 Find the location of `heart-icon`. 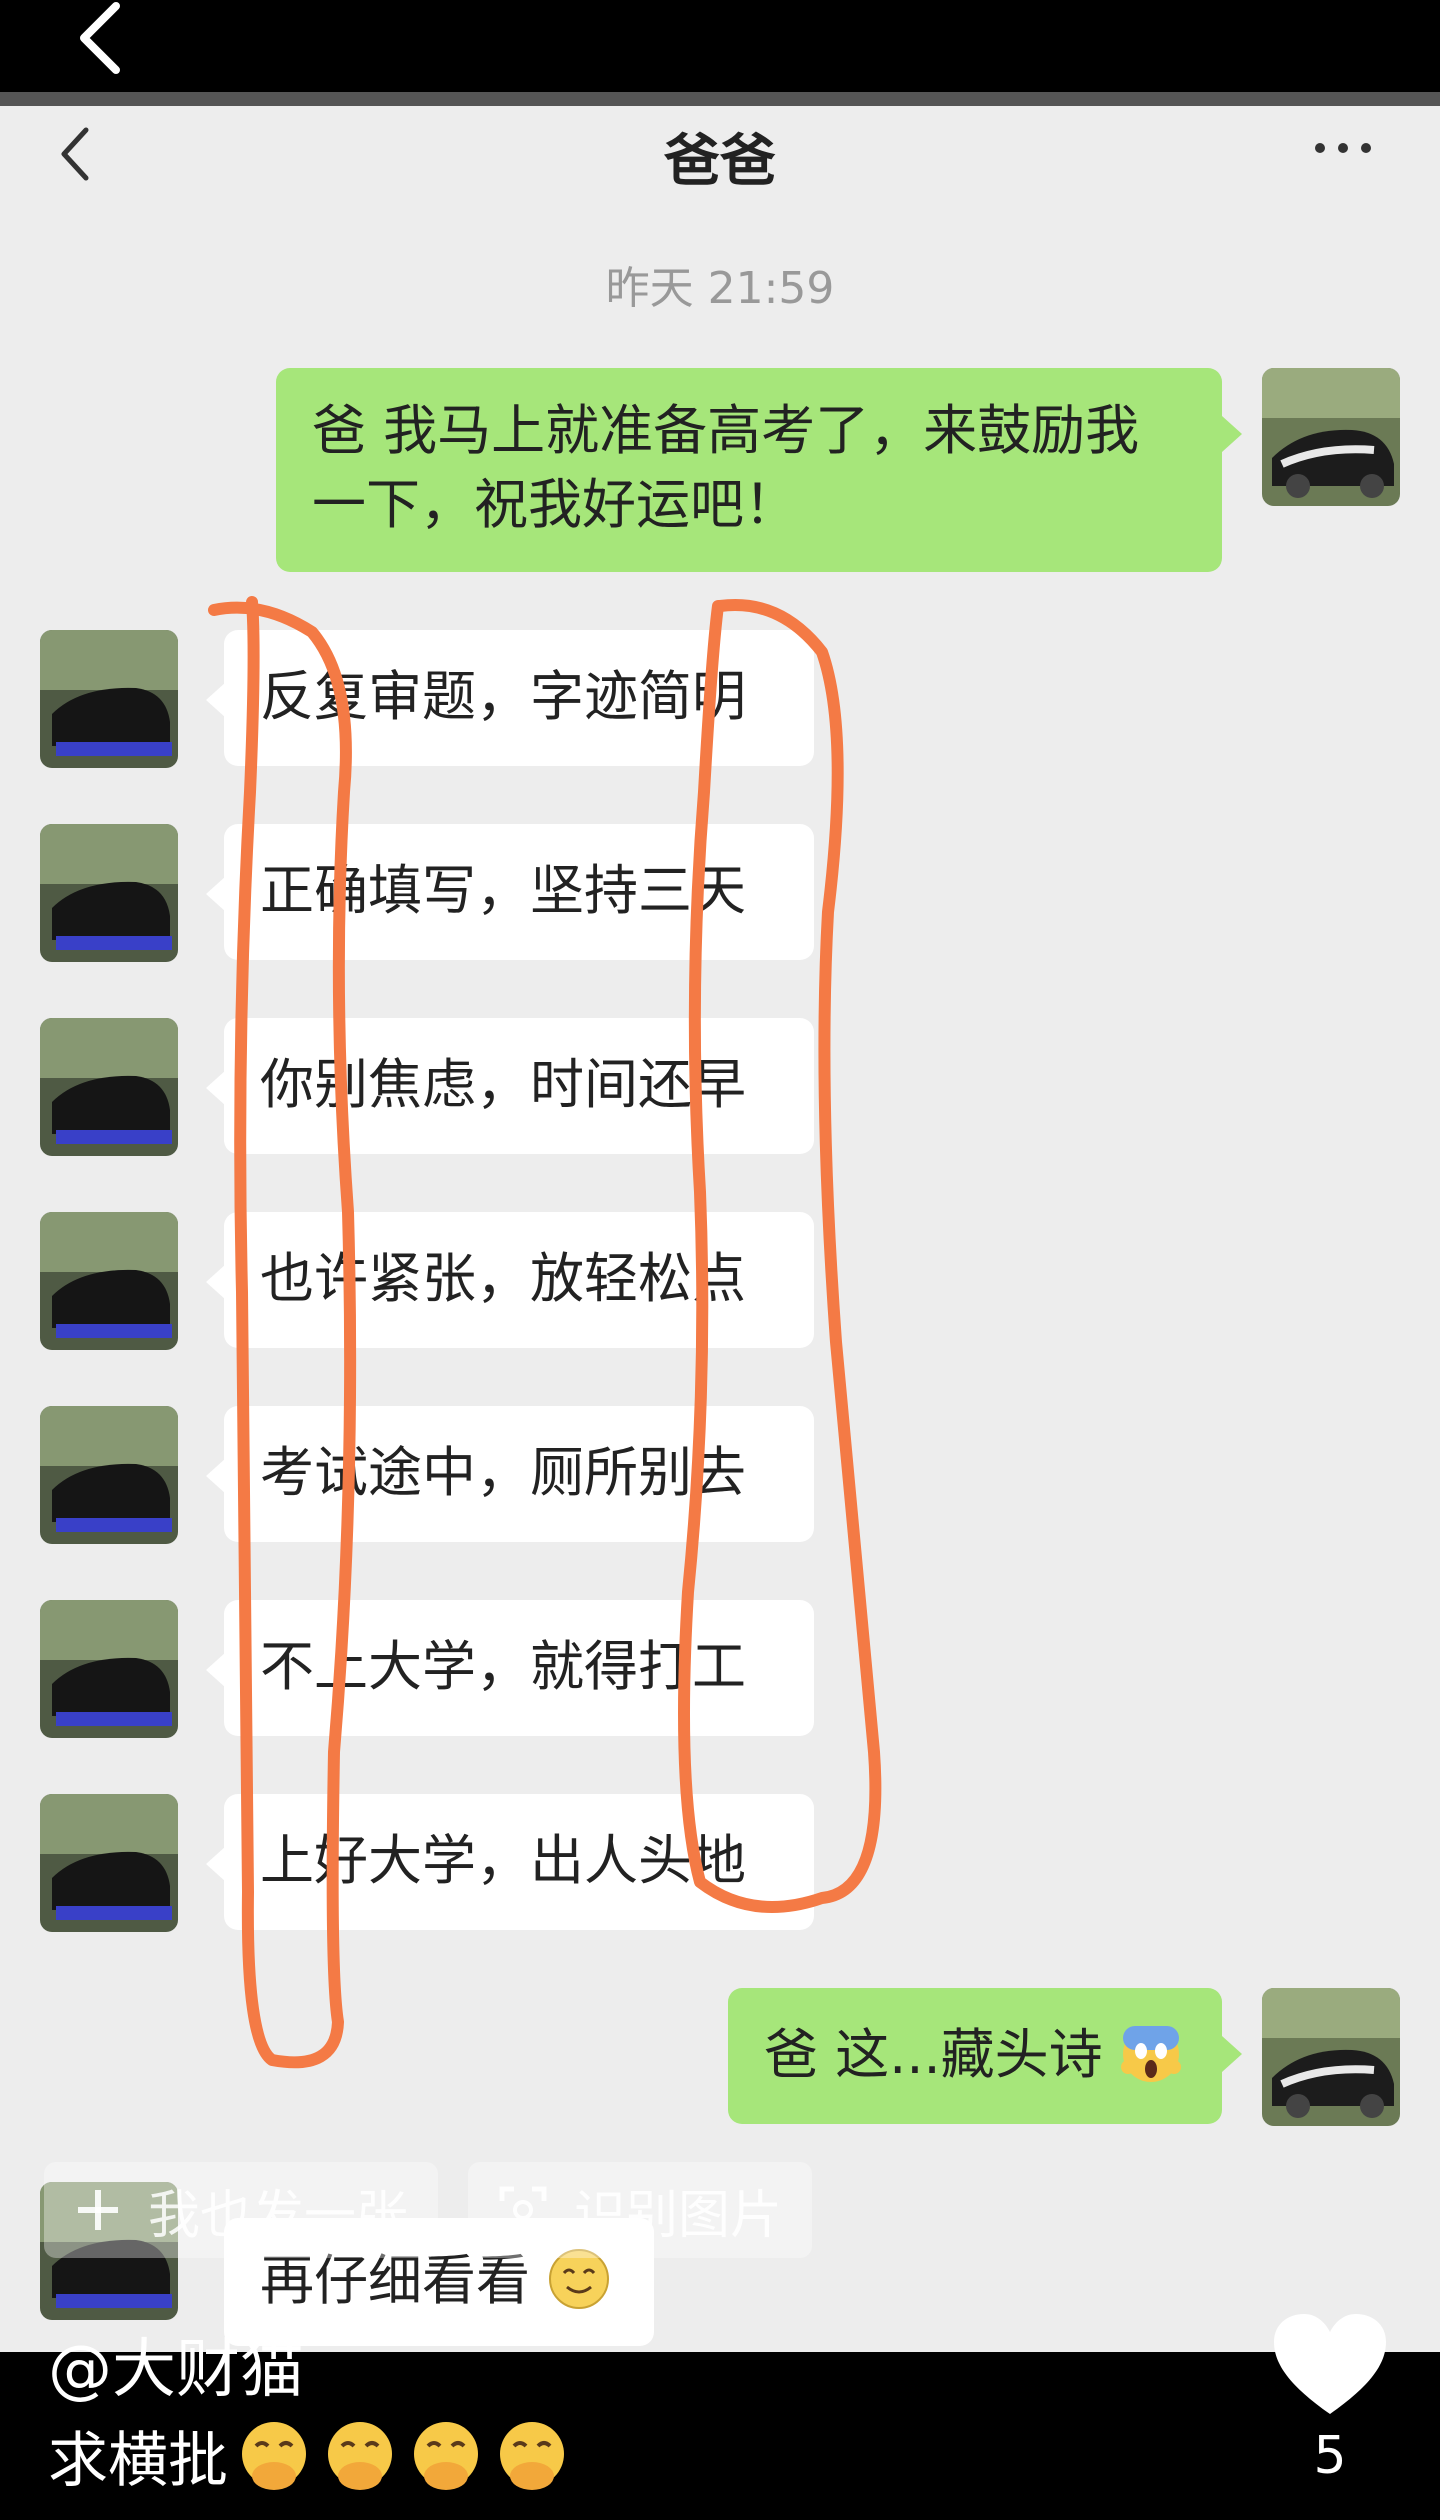

heart-icon is located at coordinates (1330, 2365).